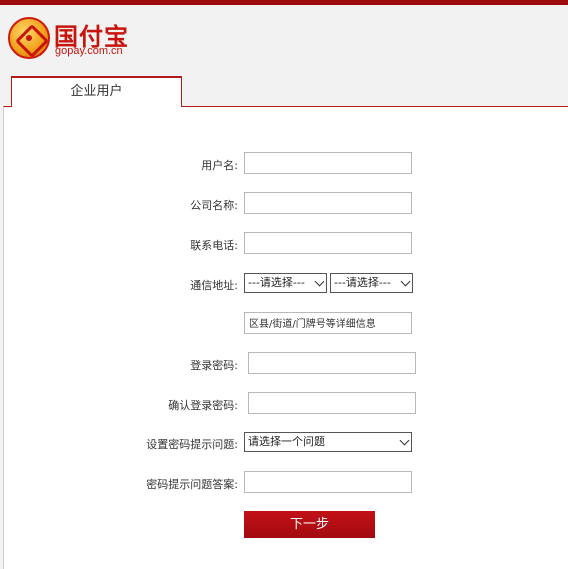  Describe the element at coordinates (214, 285) in the screenshot. I see `address-label: 通信地址:` at that location.